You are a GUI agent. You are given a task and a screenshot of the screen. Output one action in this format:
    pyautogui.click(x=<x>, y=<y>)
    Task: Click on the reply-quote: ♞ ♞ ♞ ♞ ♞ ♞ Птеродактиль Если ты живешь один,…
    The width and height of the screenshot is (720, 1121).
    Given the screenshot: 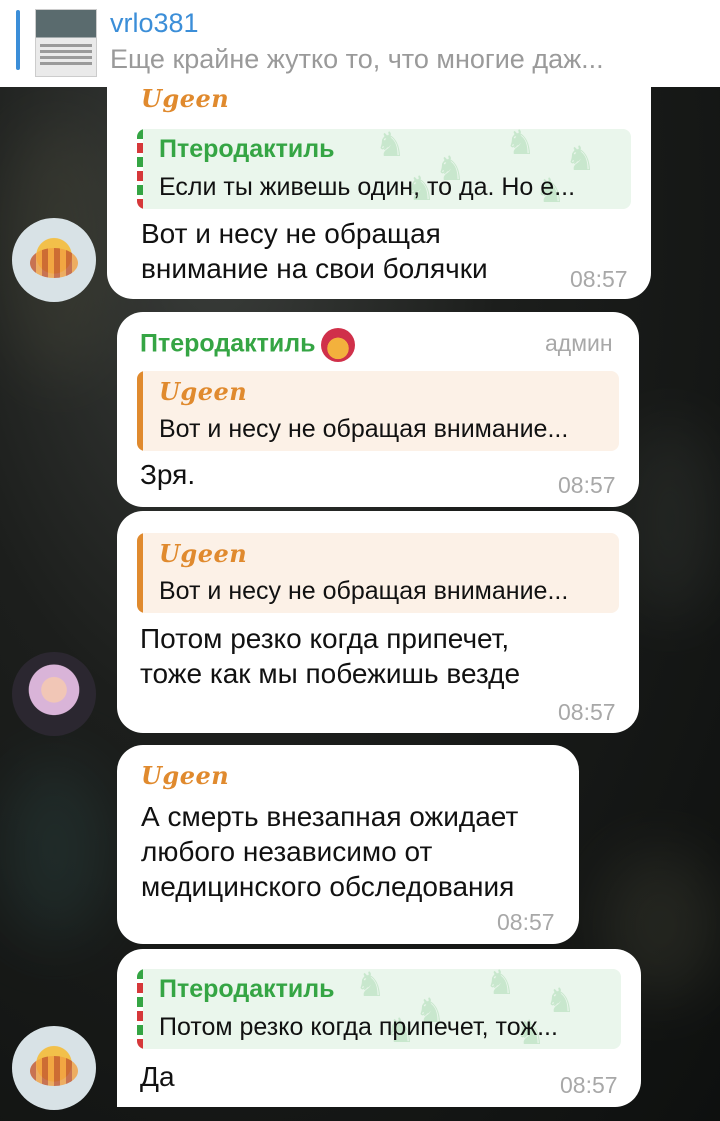 What is the action you would take?
    pyautogui.click(x=384, y=169)
    